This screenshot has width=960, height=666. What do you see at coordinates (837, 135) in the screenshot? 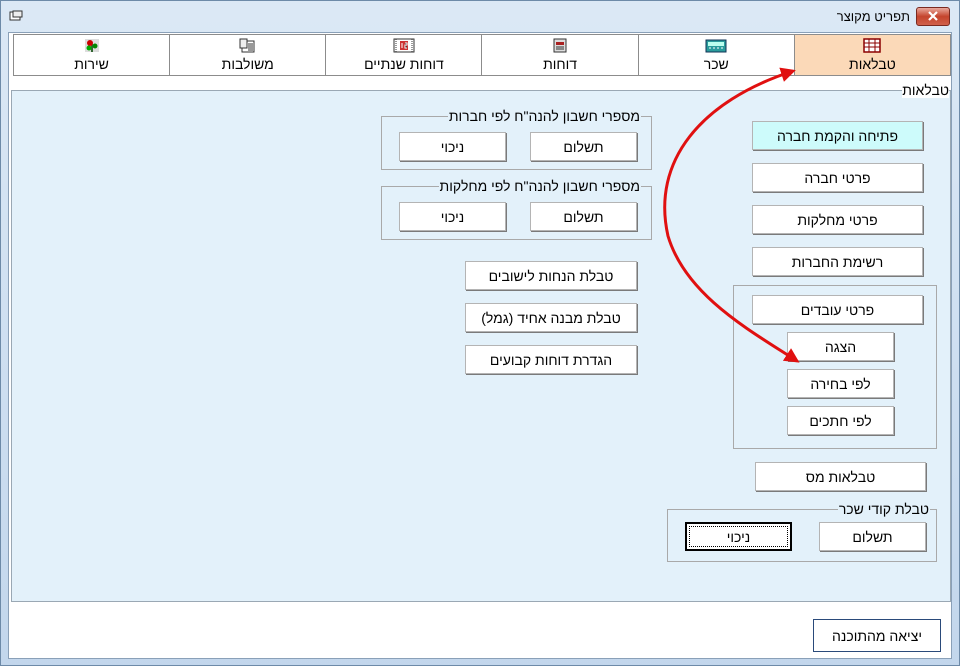
I see `menu-button: פתיחה והקמת חברה` at bounding box center [837, 135].